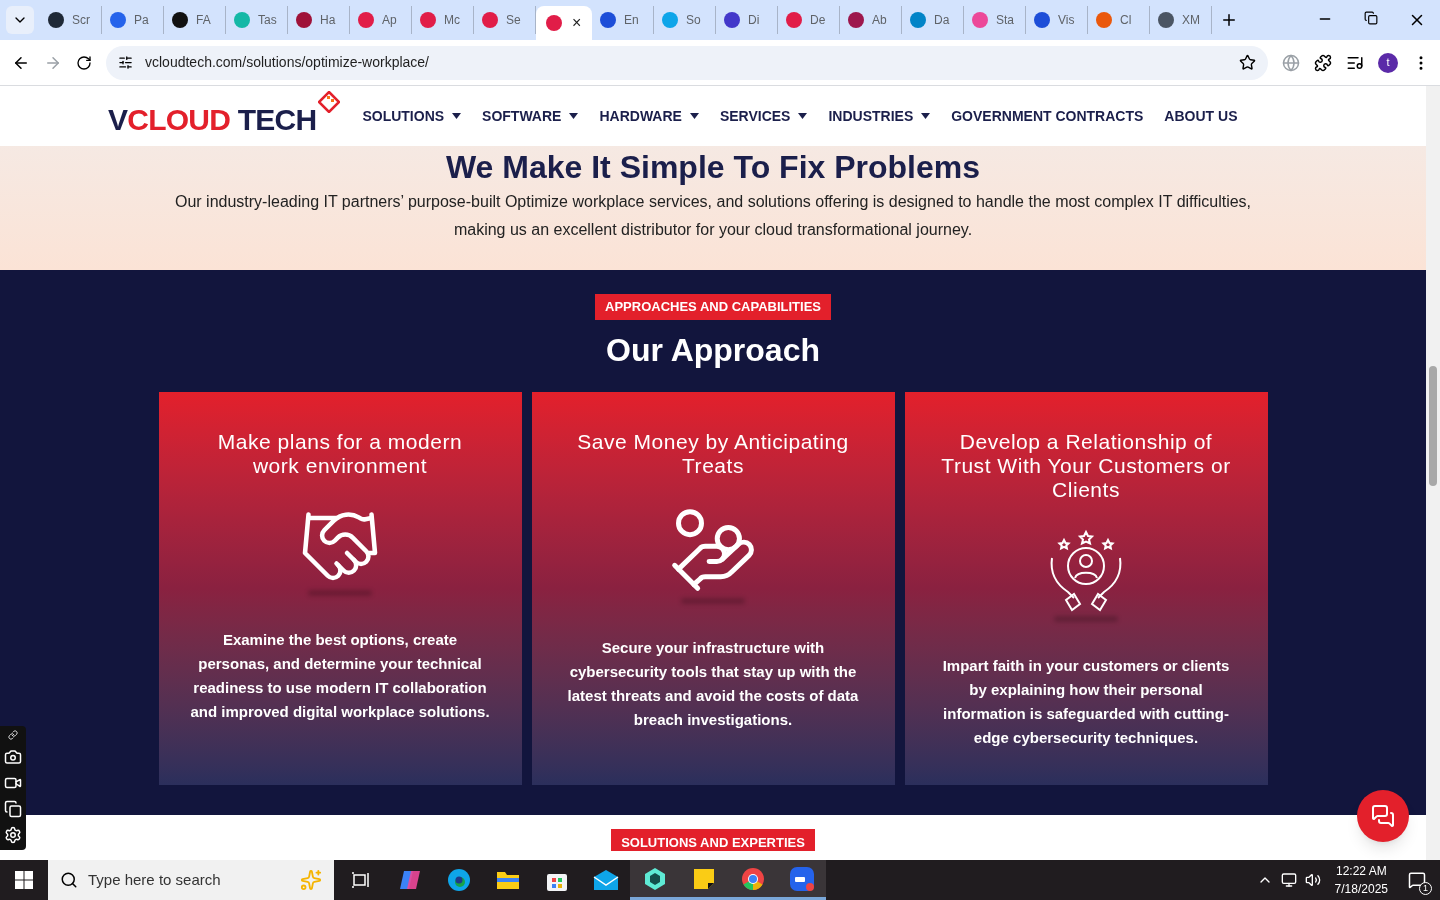 This screenshot has height=900, width=1440. What do you see at coordinates (763, 116) in the screenshot?
I see `nav-link: SERVICES` at bounding box center [763, 116].